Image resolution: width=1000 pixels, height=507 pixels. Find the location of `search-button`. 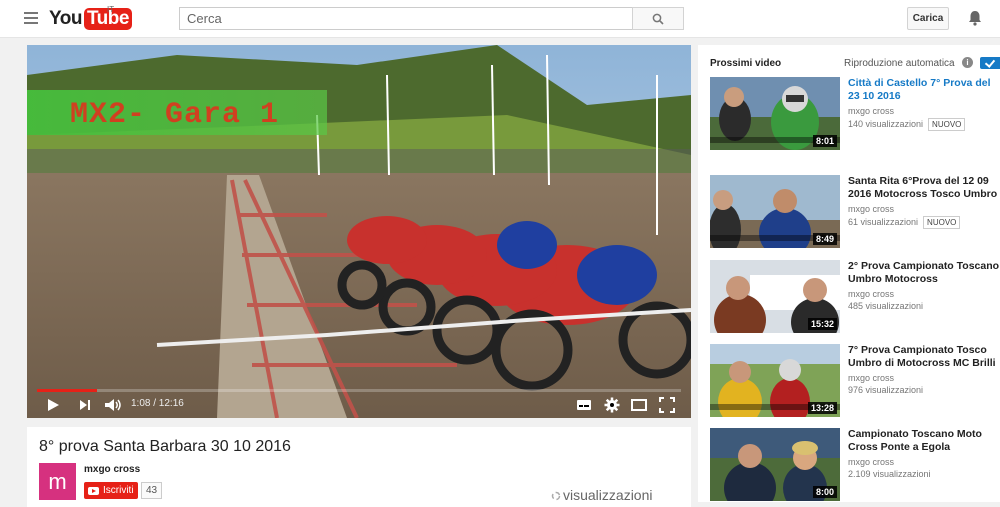

search-button is located at coordinates (658, 18).